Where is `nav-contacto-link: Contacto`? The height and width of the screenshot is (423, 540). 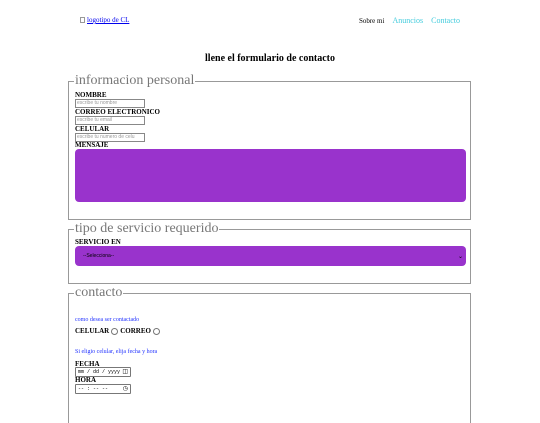
nav-contacto-link: Contacto is located at coordinates (445, 20).